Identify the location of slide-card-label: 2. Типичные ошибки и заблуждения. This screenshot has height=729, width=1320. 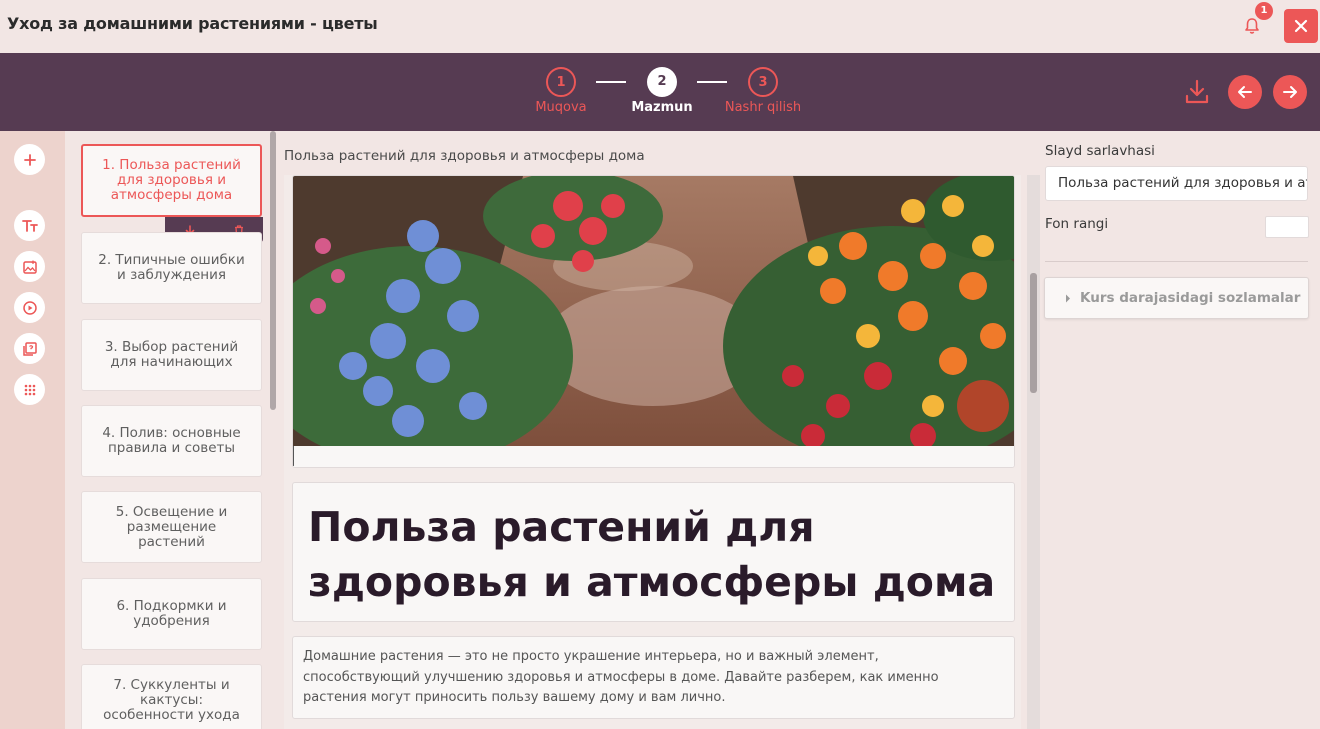
(171, 267).